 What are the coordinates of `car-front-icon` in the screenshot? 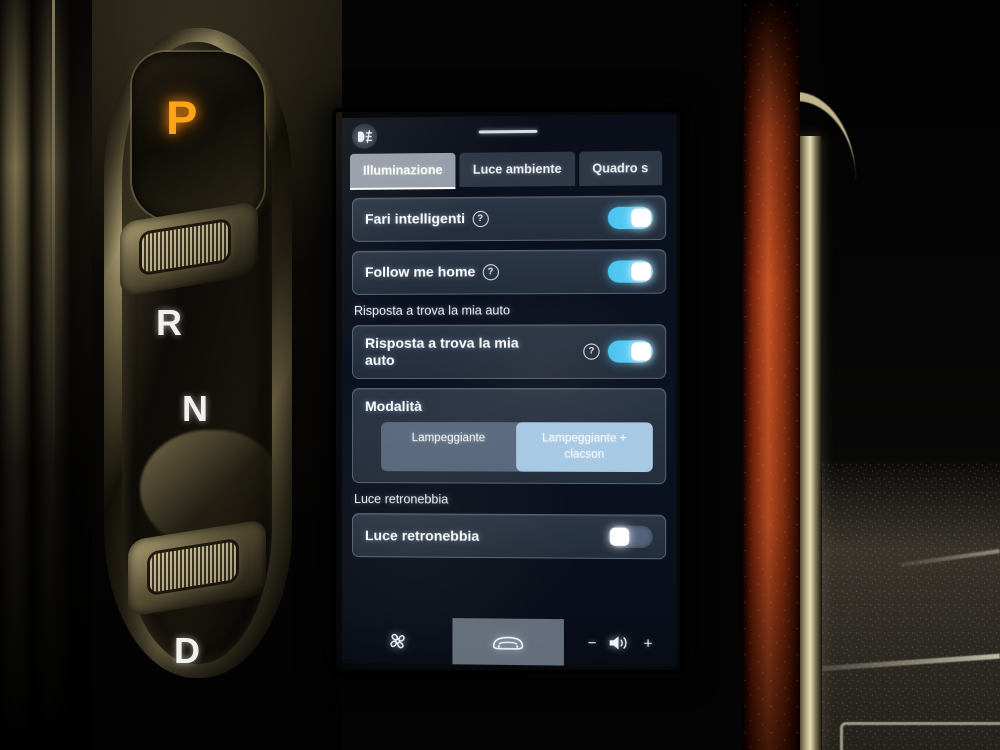 It's located at (508, 642).